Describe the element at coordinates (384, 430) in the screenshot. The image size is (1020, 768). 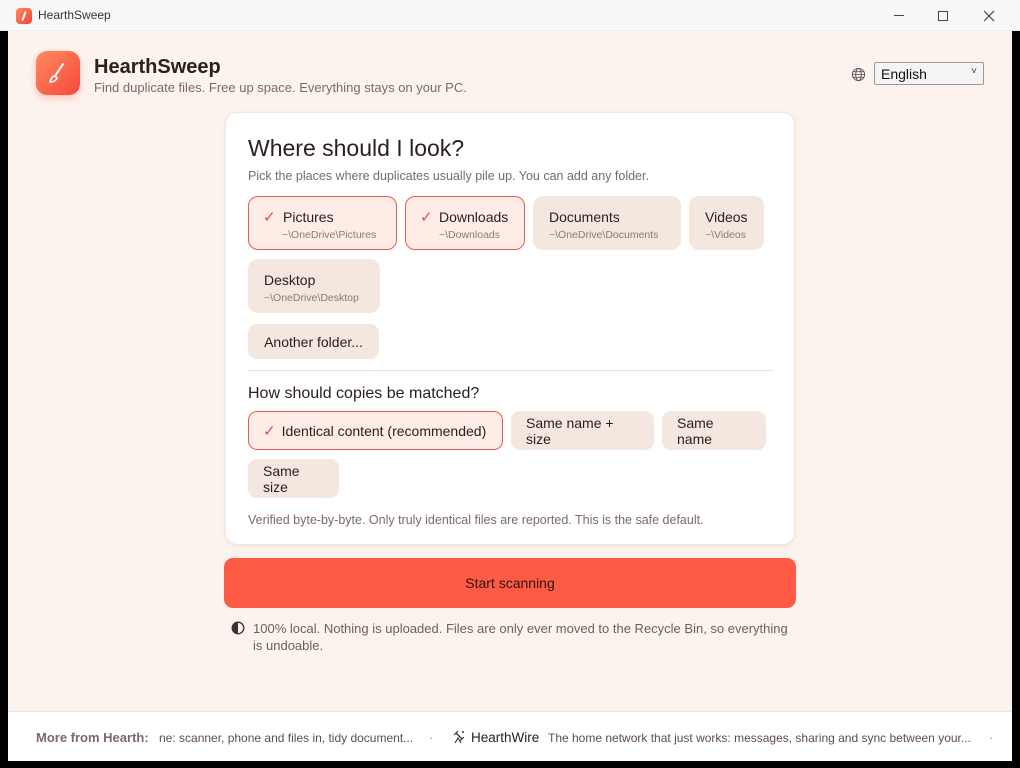
I see `match-option-label: Identical content (recommended)` at that location.